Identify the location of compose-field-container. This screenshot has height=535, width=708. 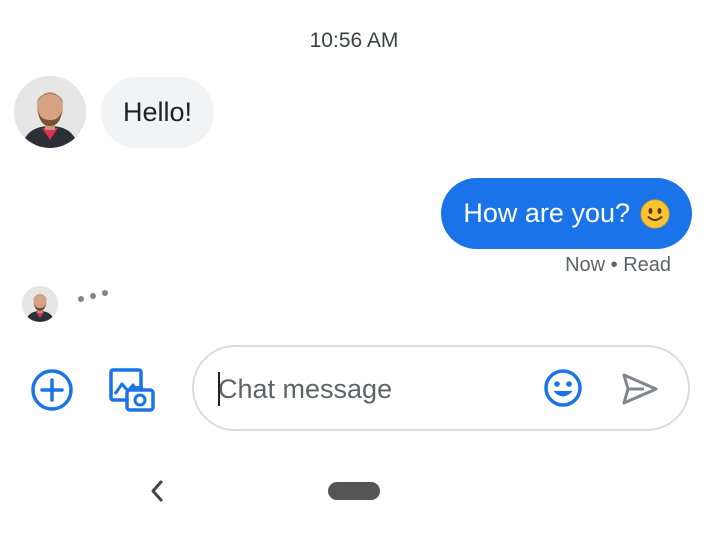
(441, 388).